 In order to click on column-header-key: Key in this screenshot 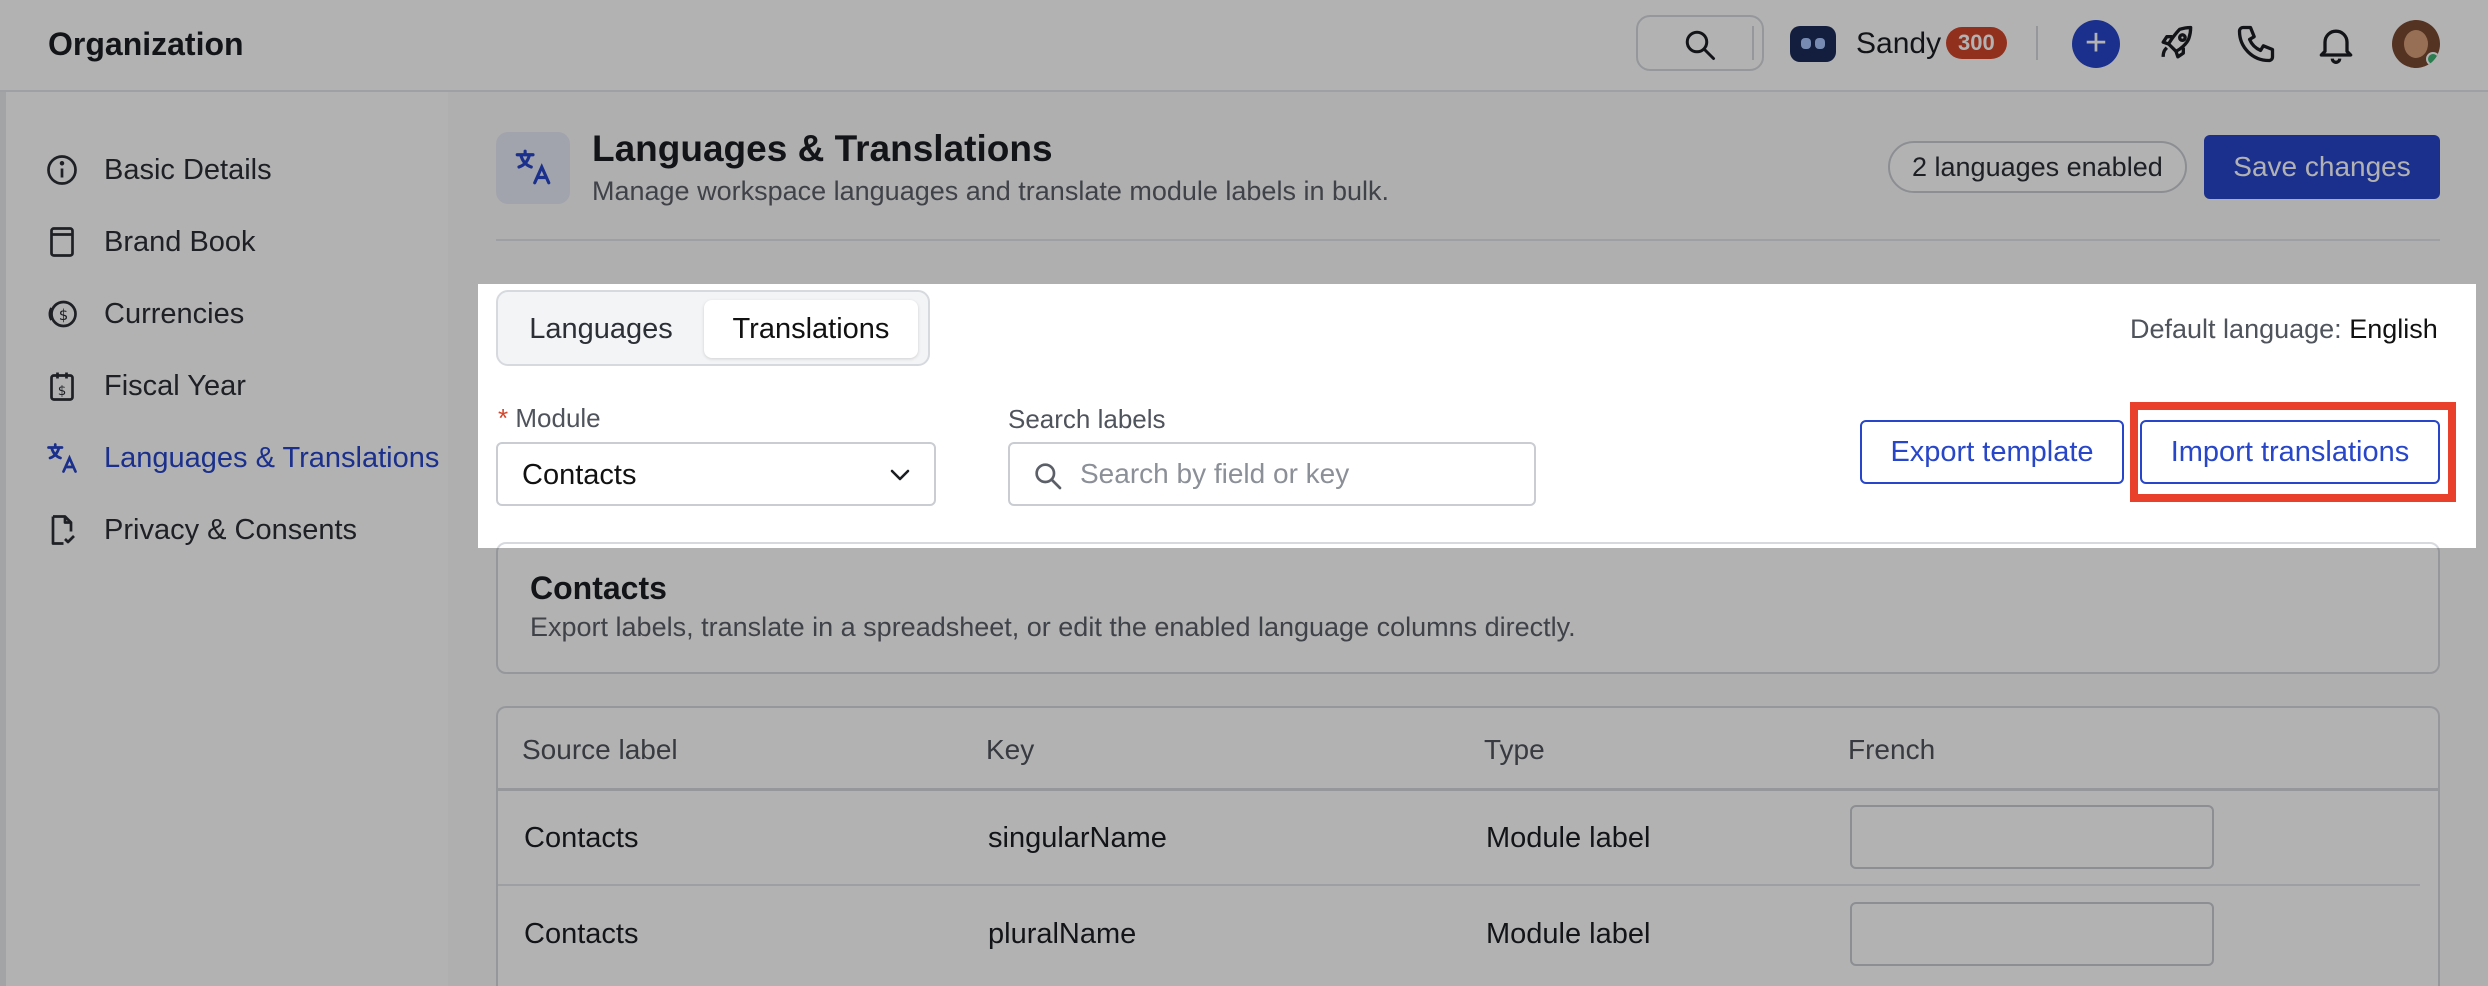, I will do `click(1010, 749)`.